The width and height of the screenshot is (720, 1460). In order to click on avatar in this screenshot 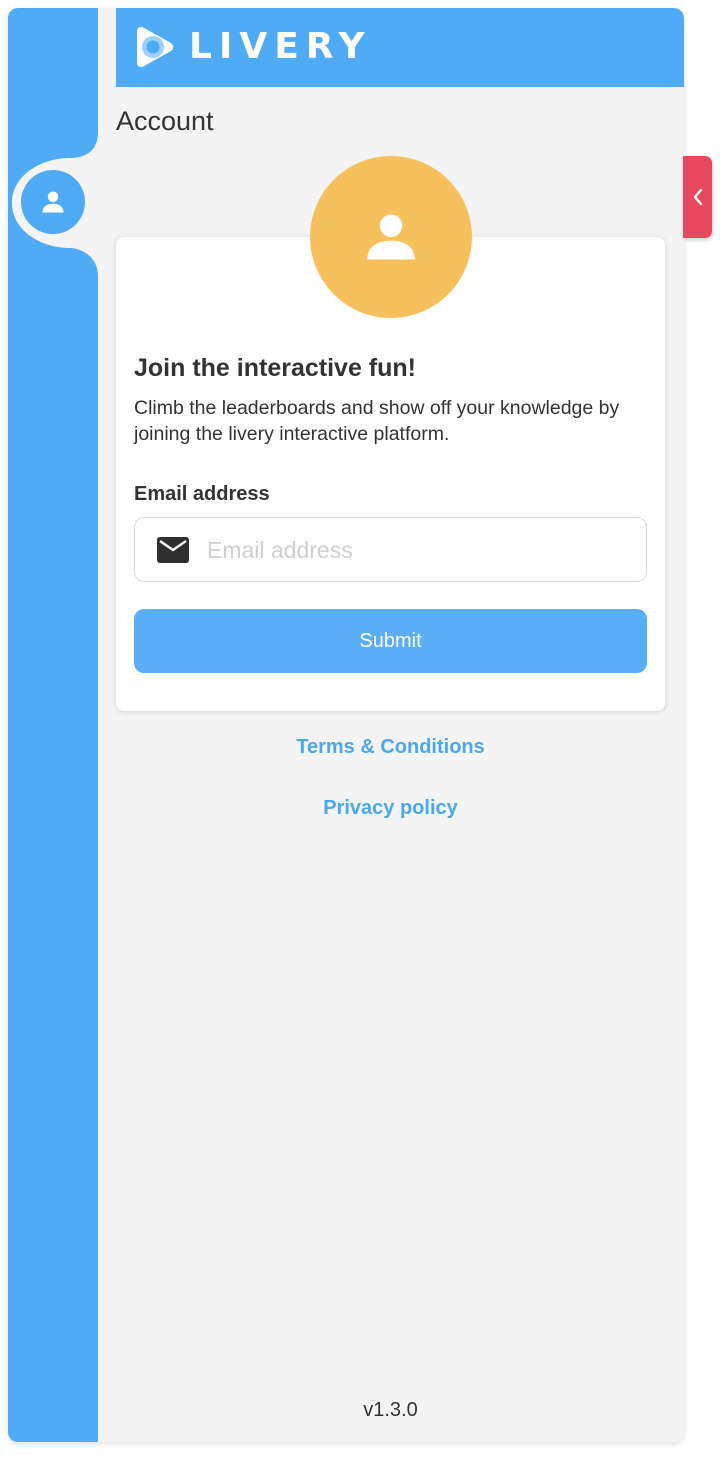, I will do `click(391, 237)`.